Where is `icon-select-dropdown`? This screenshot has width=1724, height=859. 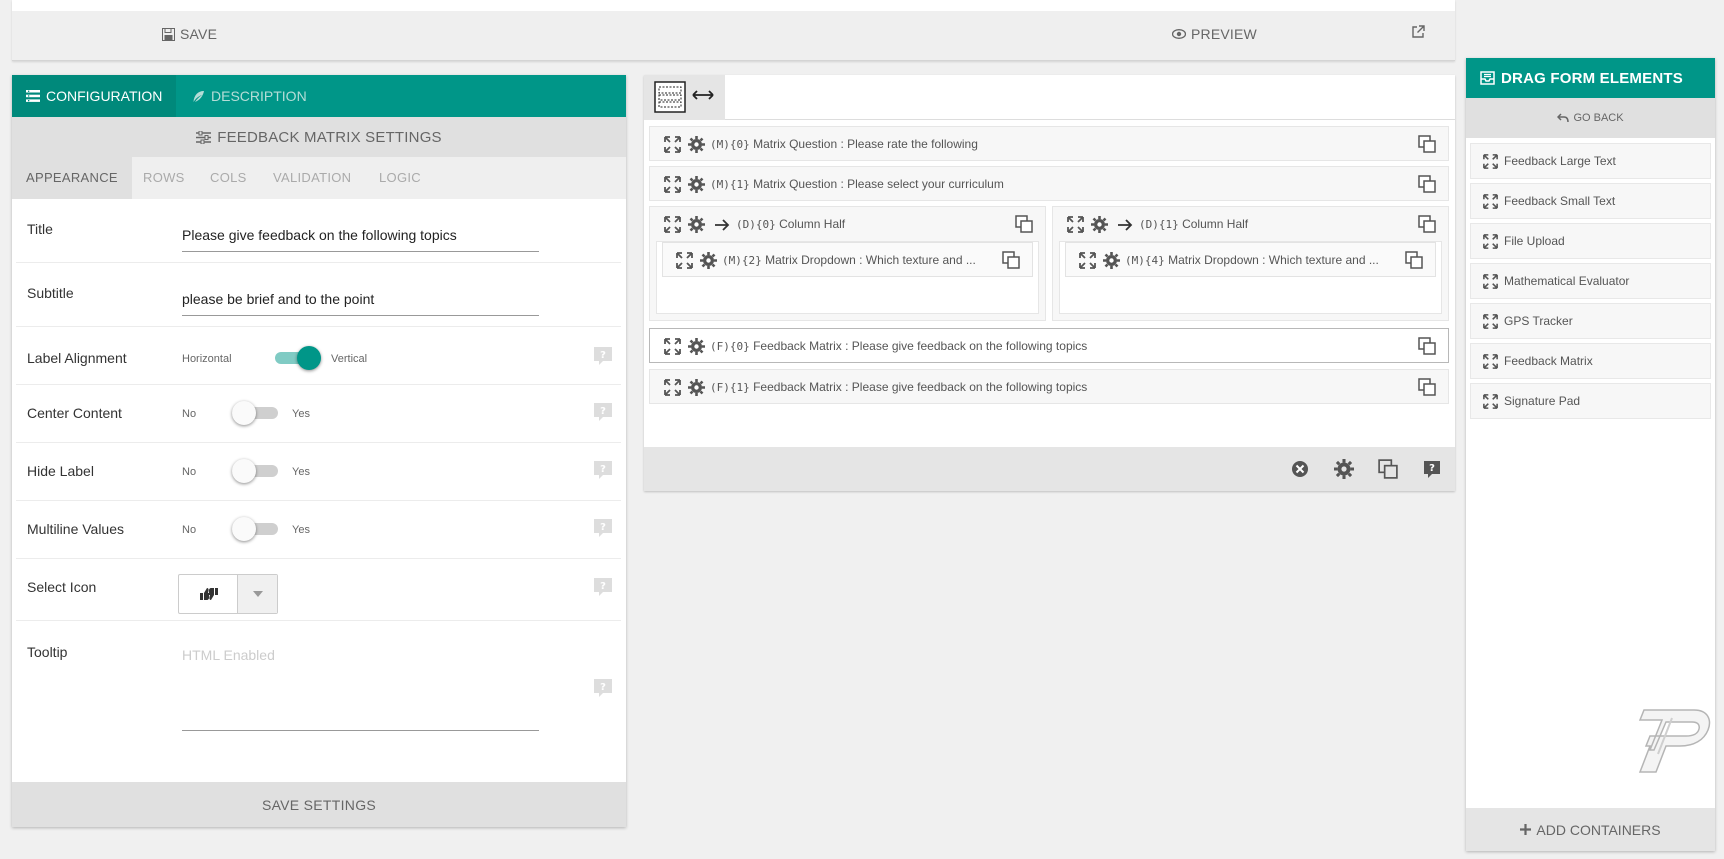 icon-select-dropdown is located at coordinates (228, 594).